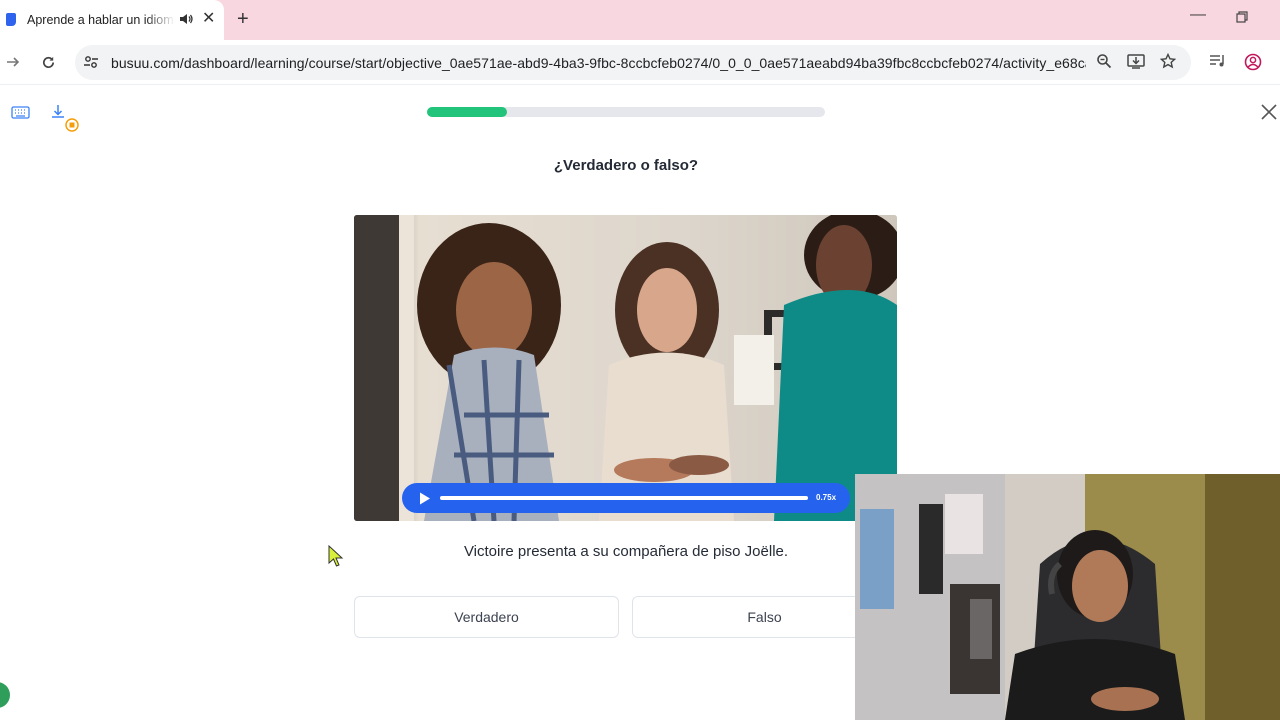  What do you see at coordinates (5, 695) in the screenshot?
I see `help-chat-bubble` at bounding box center [5, 695].